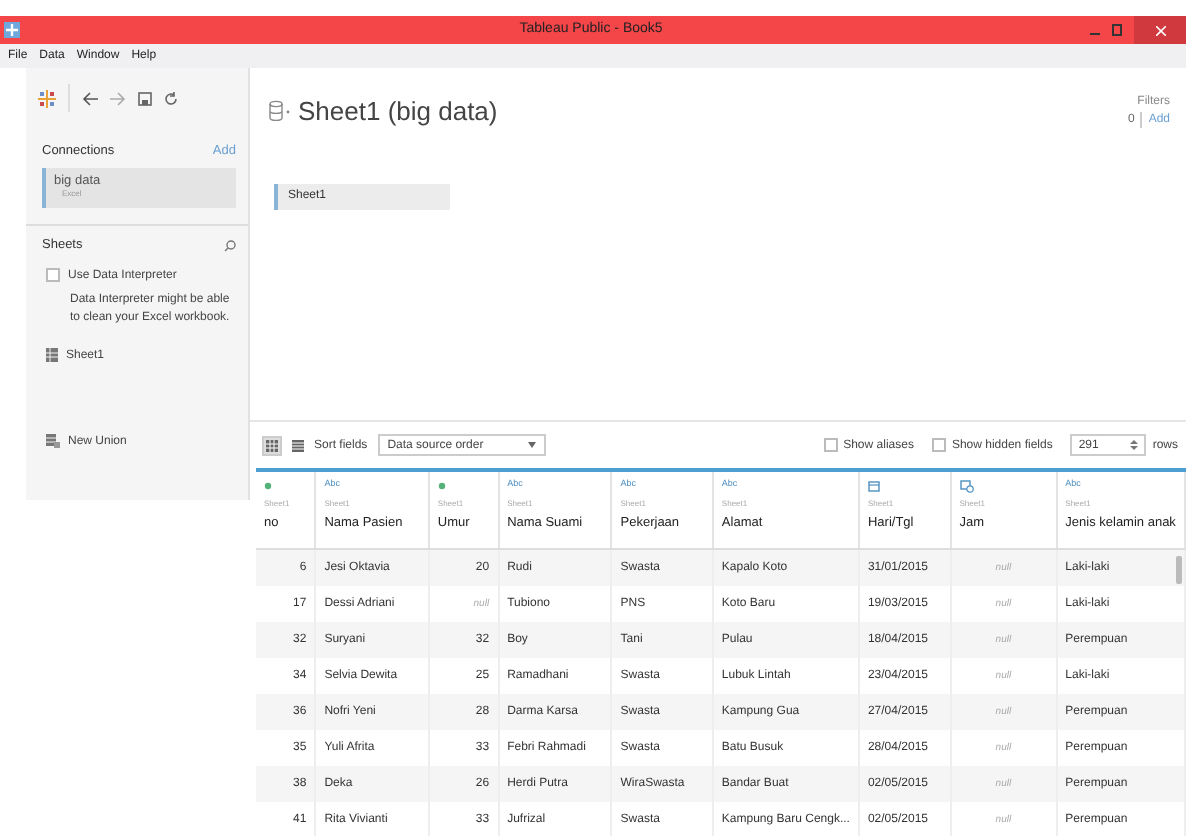  I want to click on maximize-icon, so click(1117, 30).